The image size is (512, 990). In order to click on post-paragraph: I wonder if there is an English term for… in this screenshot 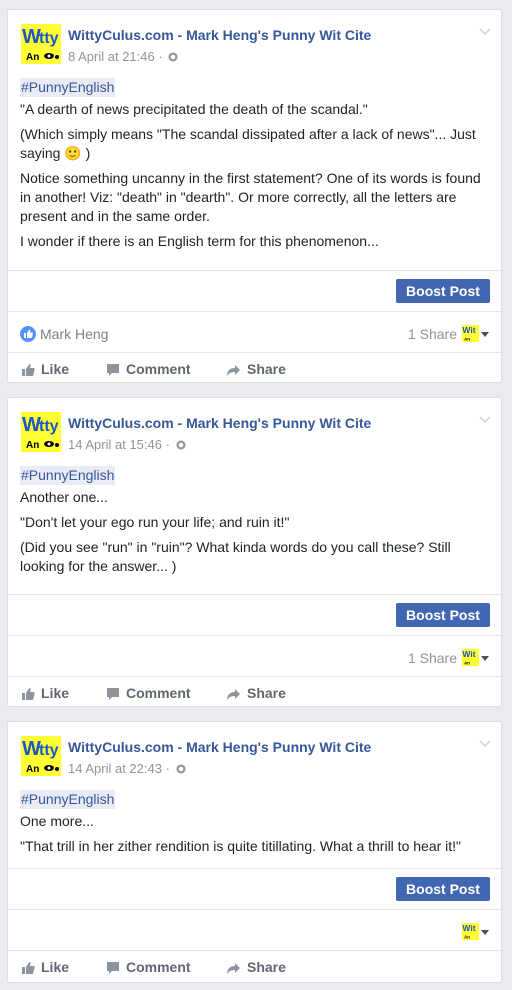, I will do `click(199, 241)`.